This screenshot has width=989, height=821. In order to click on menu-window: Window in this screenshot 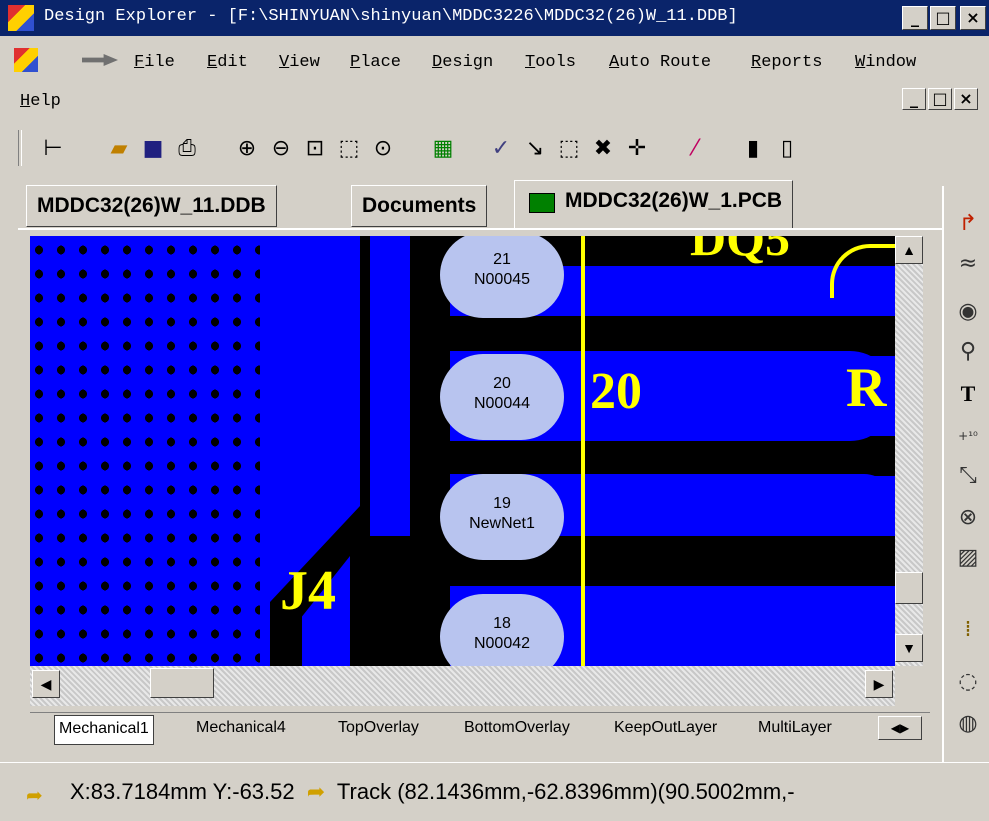, I will do `click(885, 62)`.